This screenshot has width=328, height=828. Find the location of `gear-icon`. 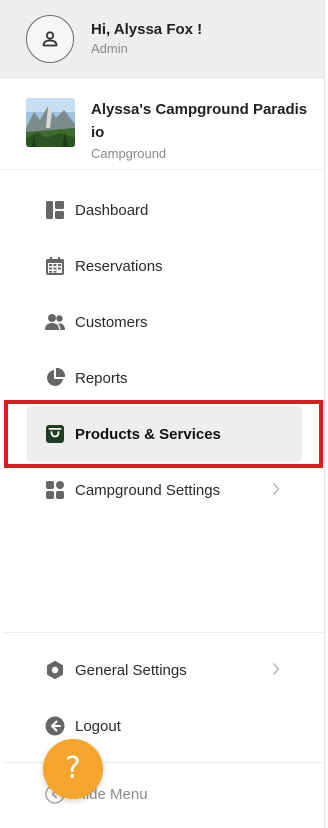

gear-icon is located at coordinates (55, 670).